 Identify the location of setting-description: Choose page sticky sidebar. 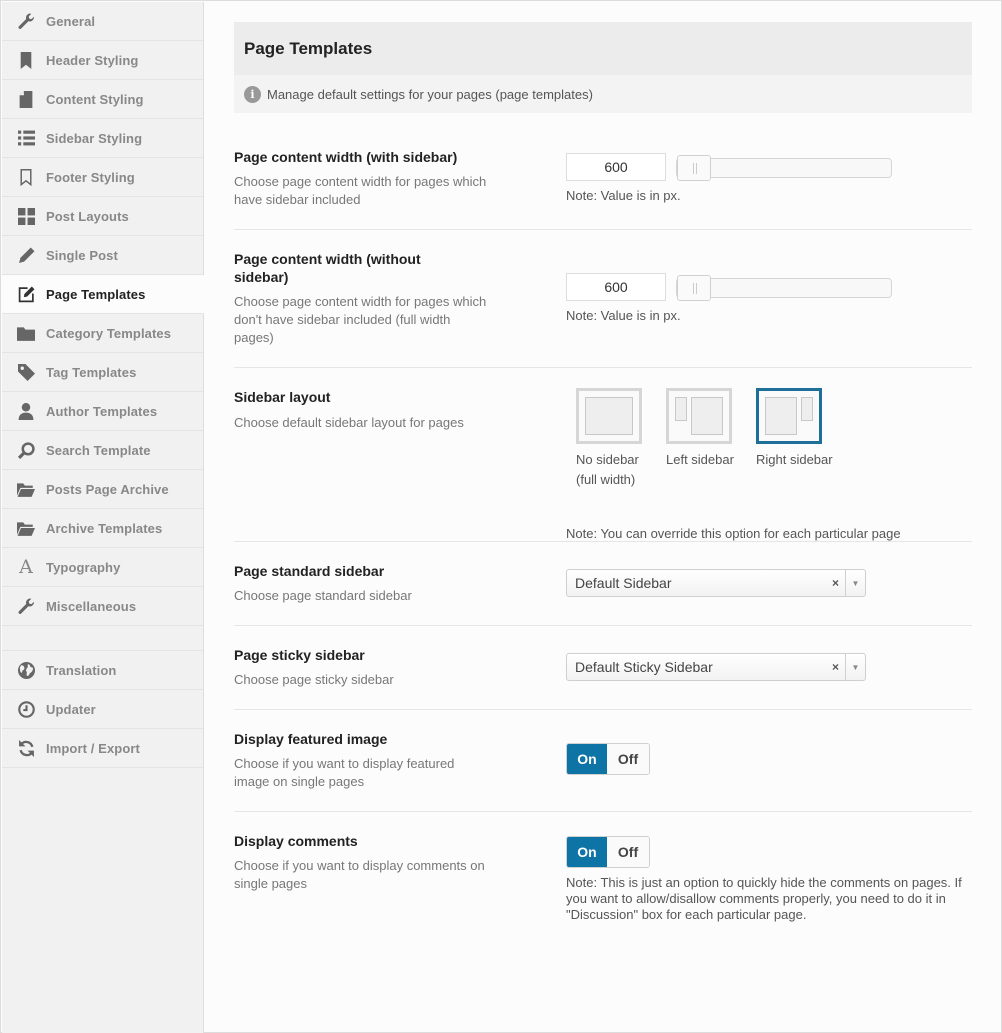
(314, 679).